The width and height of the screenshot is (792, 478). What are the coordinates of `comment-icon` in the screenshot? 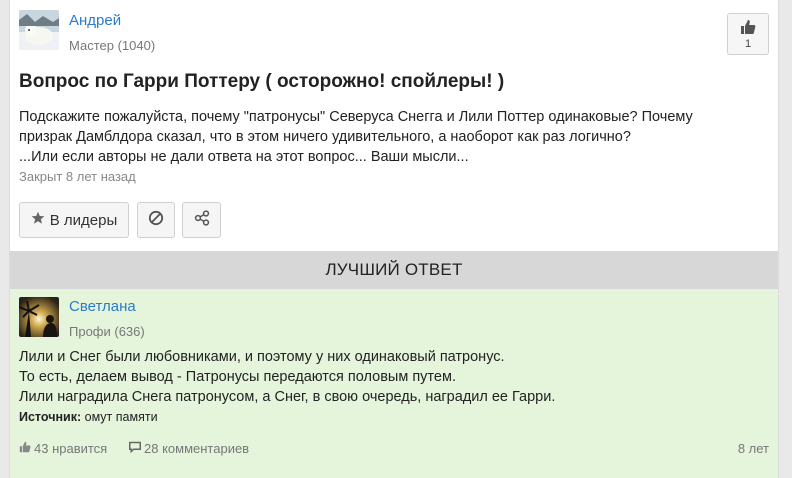 It's located at (135, 448).